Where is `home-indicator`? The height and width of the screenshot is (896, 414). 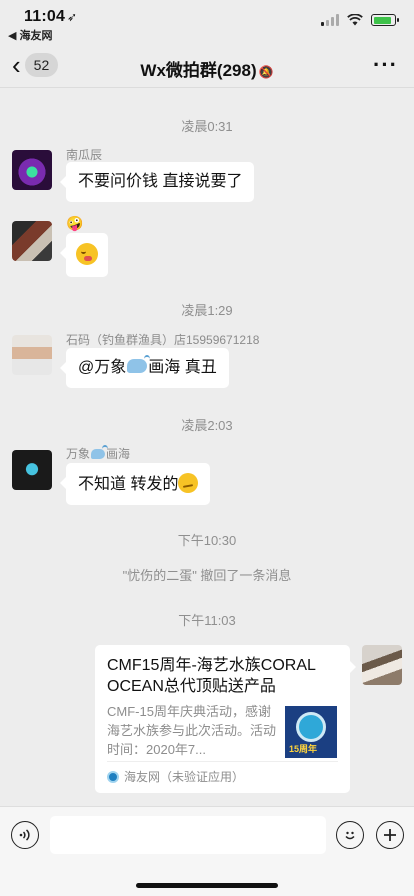
home-indicator is located at coordinates (207, 885).